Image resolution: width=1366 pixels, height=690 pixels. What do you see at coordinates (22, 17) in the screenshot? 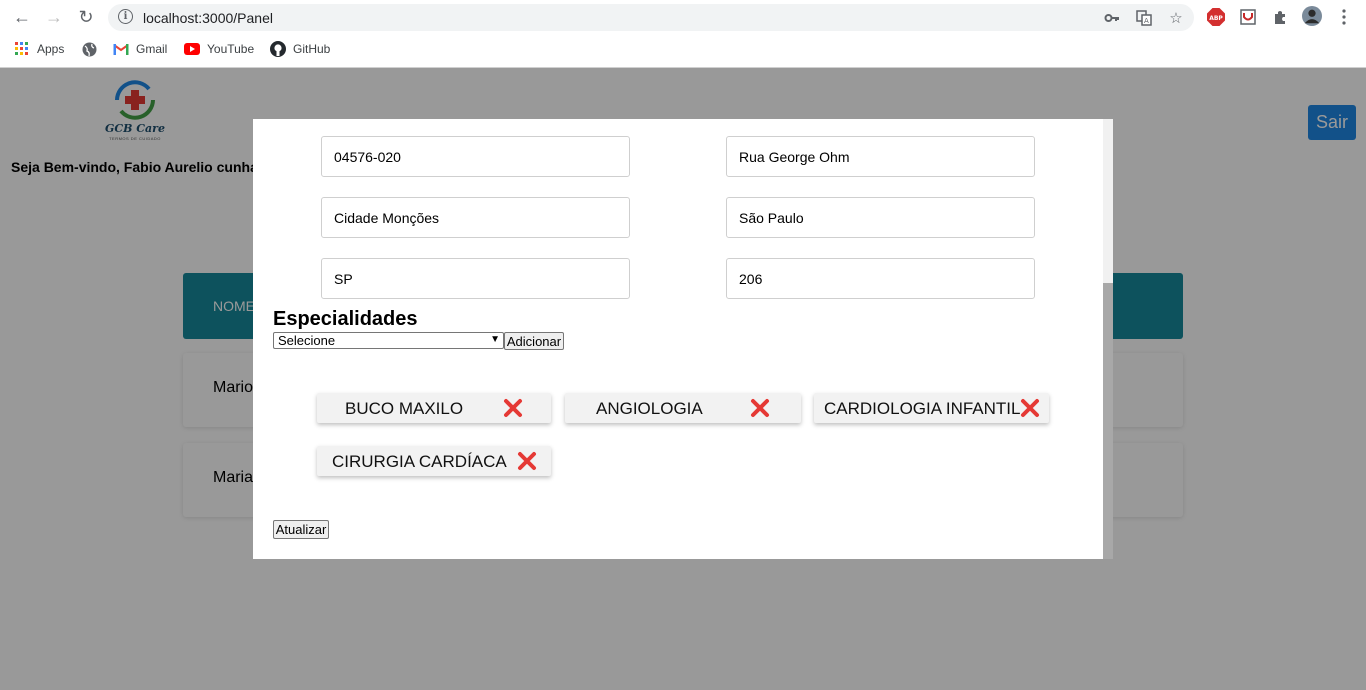
I see `back-icon: ←` at bounding box center [22, 17].